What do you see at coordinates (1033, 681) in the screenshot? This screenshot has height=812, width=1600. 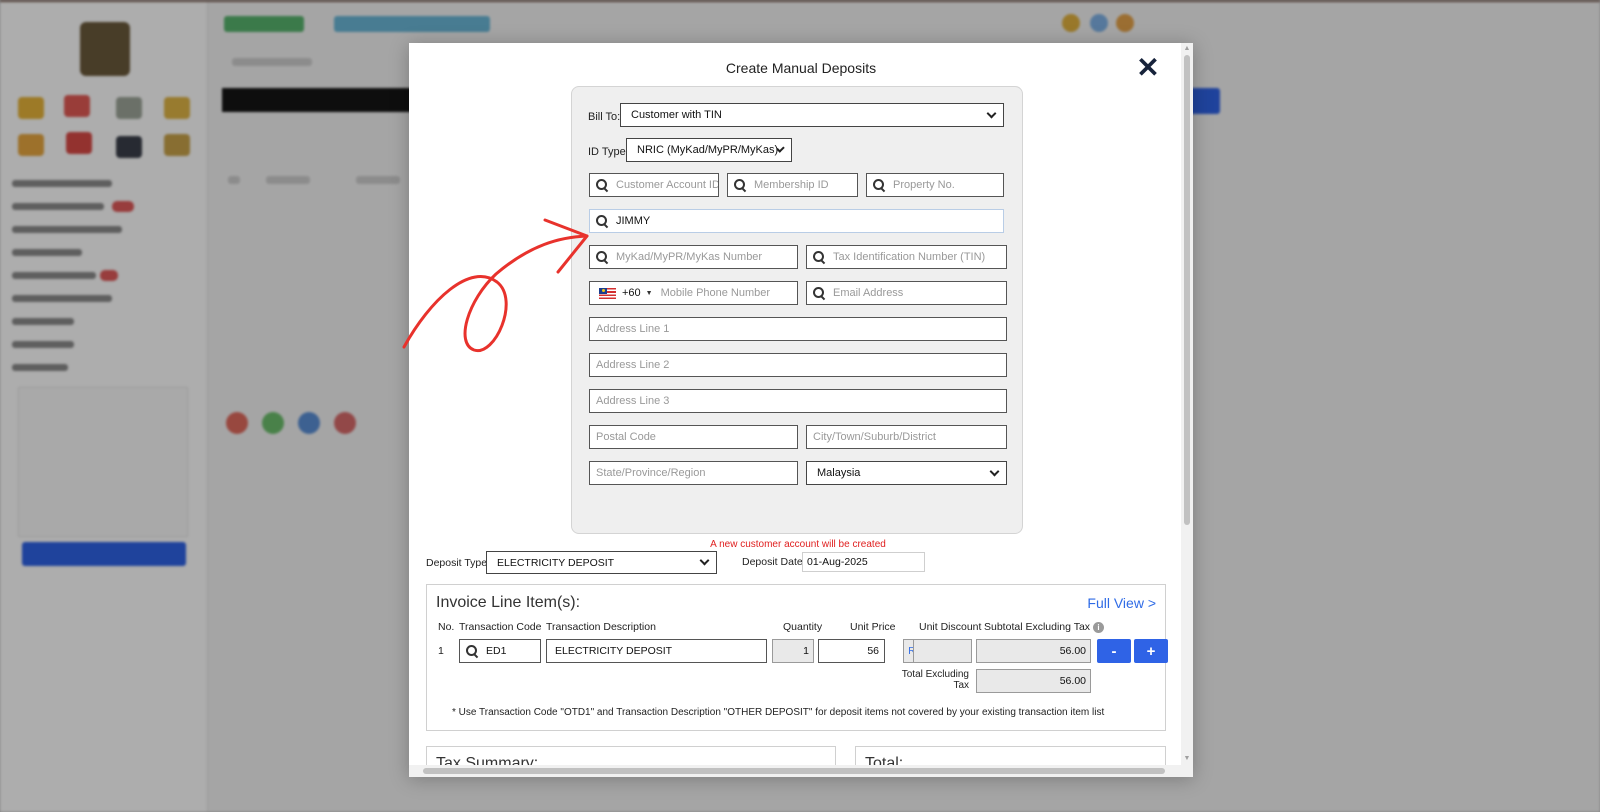 I see `total-excluding-tax-field: 56.00` at bounding box center [1033, 681].